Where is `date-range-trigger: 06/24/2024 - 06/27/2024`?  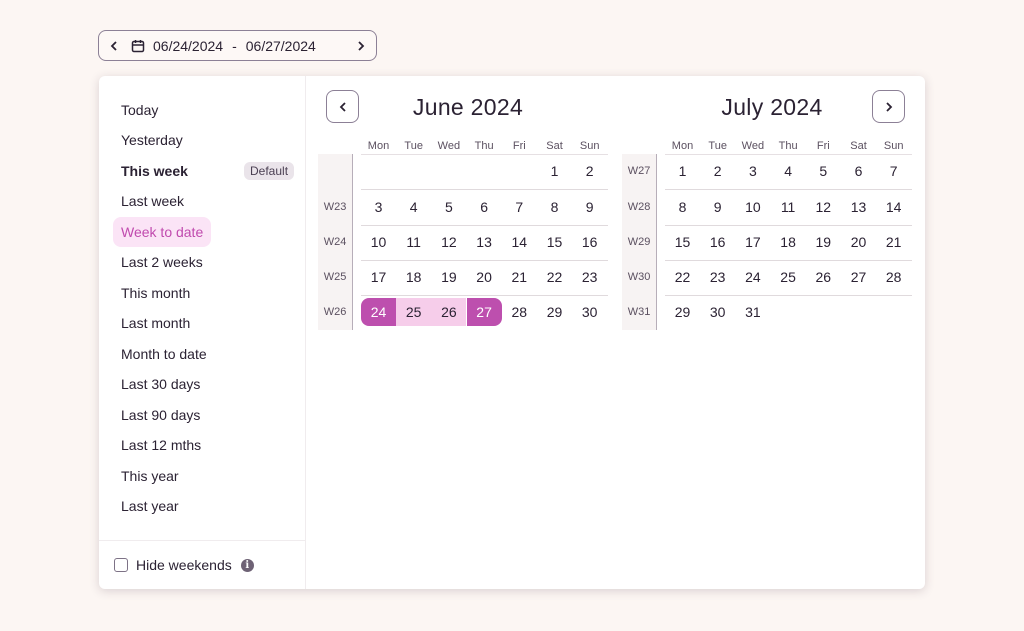 date-range-trigger: 06/24/2024 - 06/27/2024 is located at coordinates (237, 45).